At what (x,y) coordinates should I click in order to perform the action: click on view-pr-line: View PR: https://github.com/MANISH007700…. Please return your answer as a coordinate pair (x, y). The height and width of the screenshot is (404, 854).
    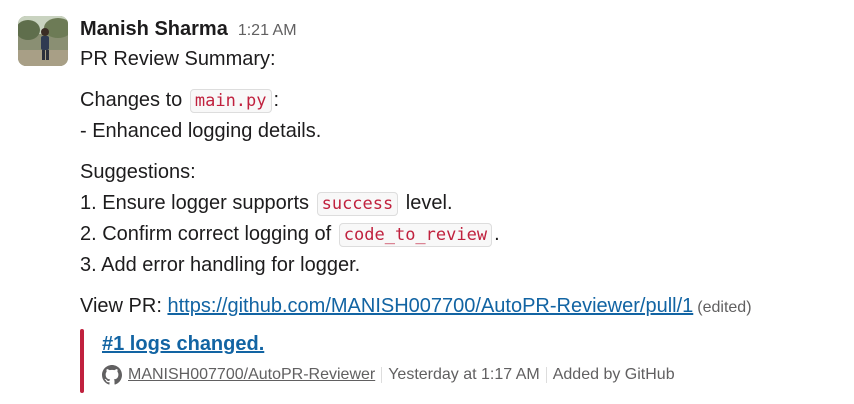
    Looking at the image, I should click on (460, 307).